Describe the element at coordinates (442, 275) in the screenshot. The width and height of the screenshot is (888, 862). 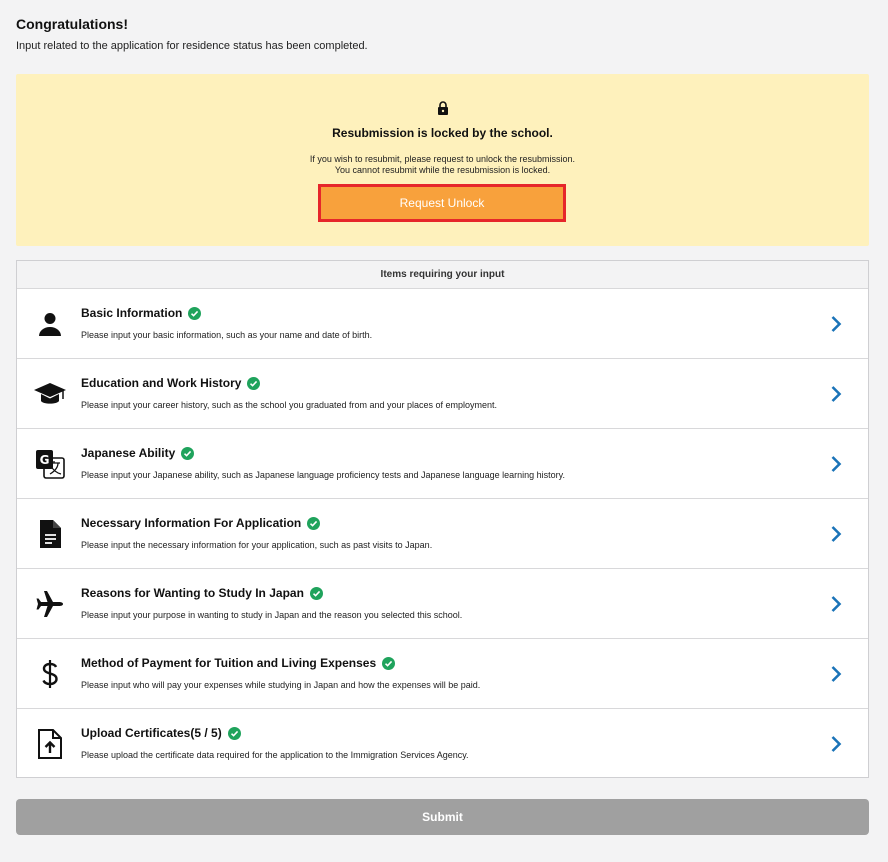
I see `items-header: Items requiring your input` at that location.